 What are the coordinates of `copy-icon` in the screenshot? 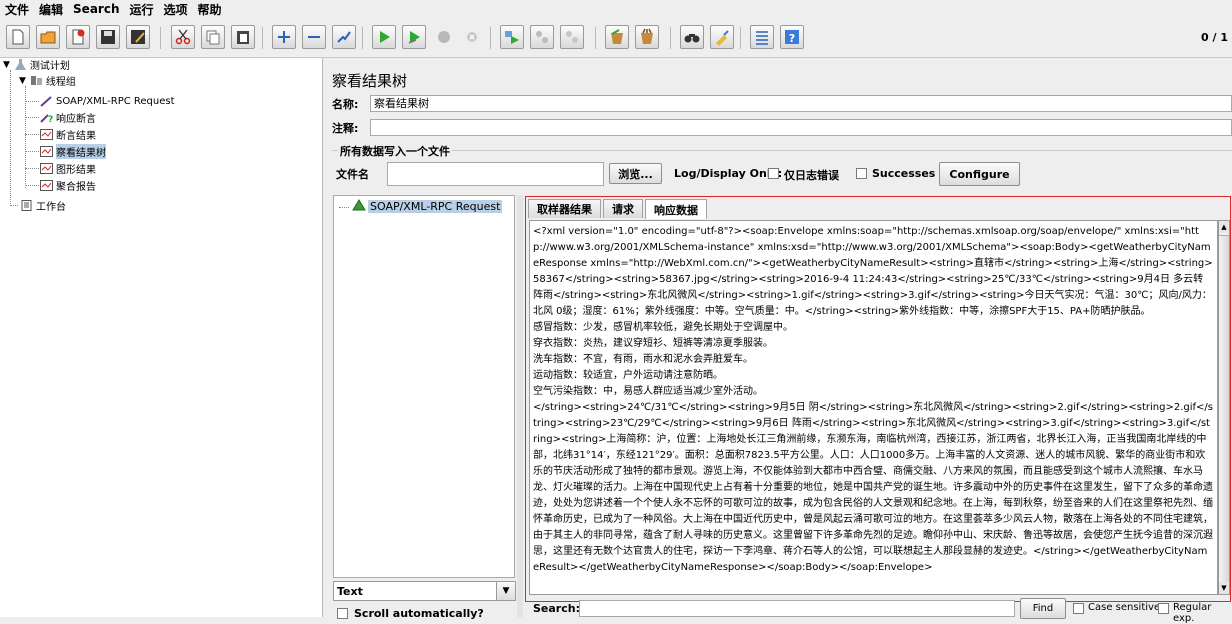 It's located at (213, 37).